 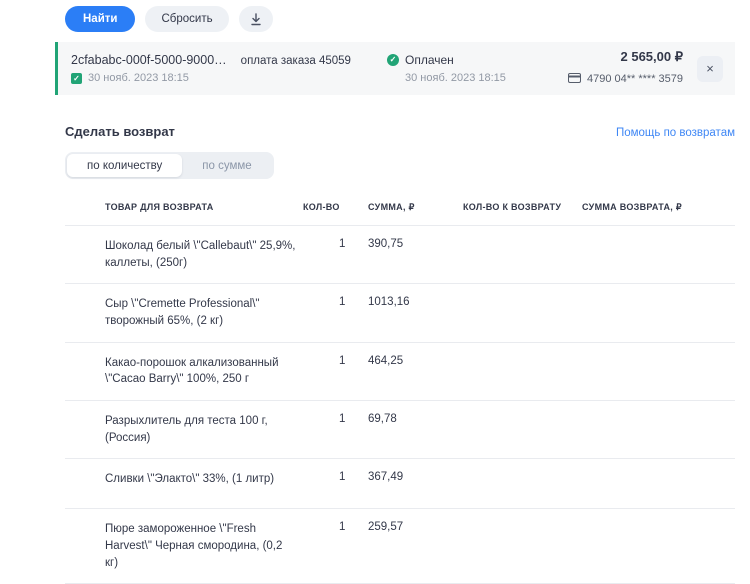 What do you see at coordinates (120, 131) in the screenshot?
I see `refund-title: Сделать возврат` at bounding box center [120, 131].